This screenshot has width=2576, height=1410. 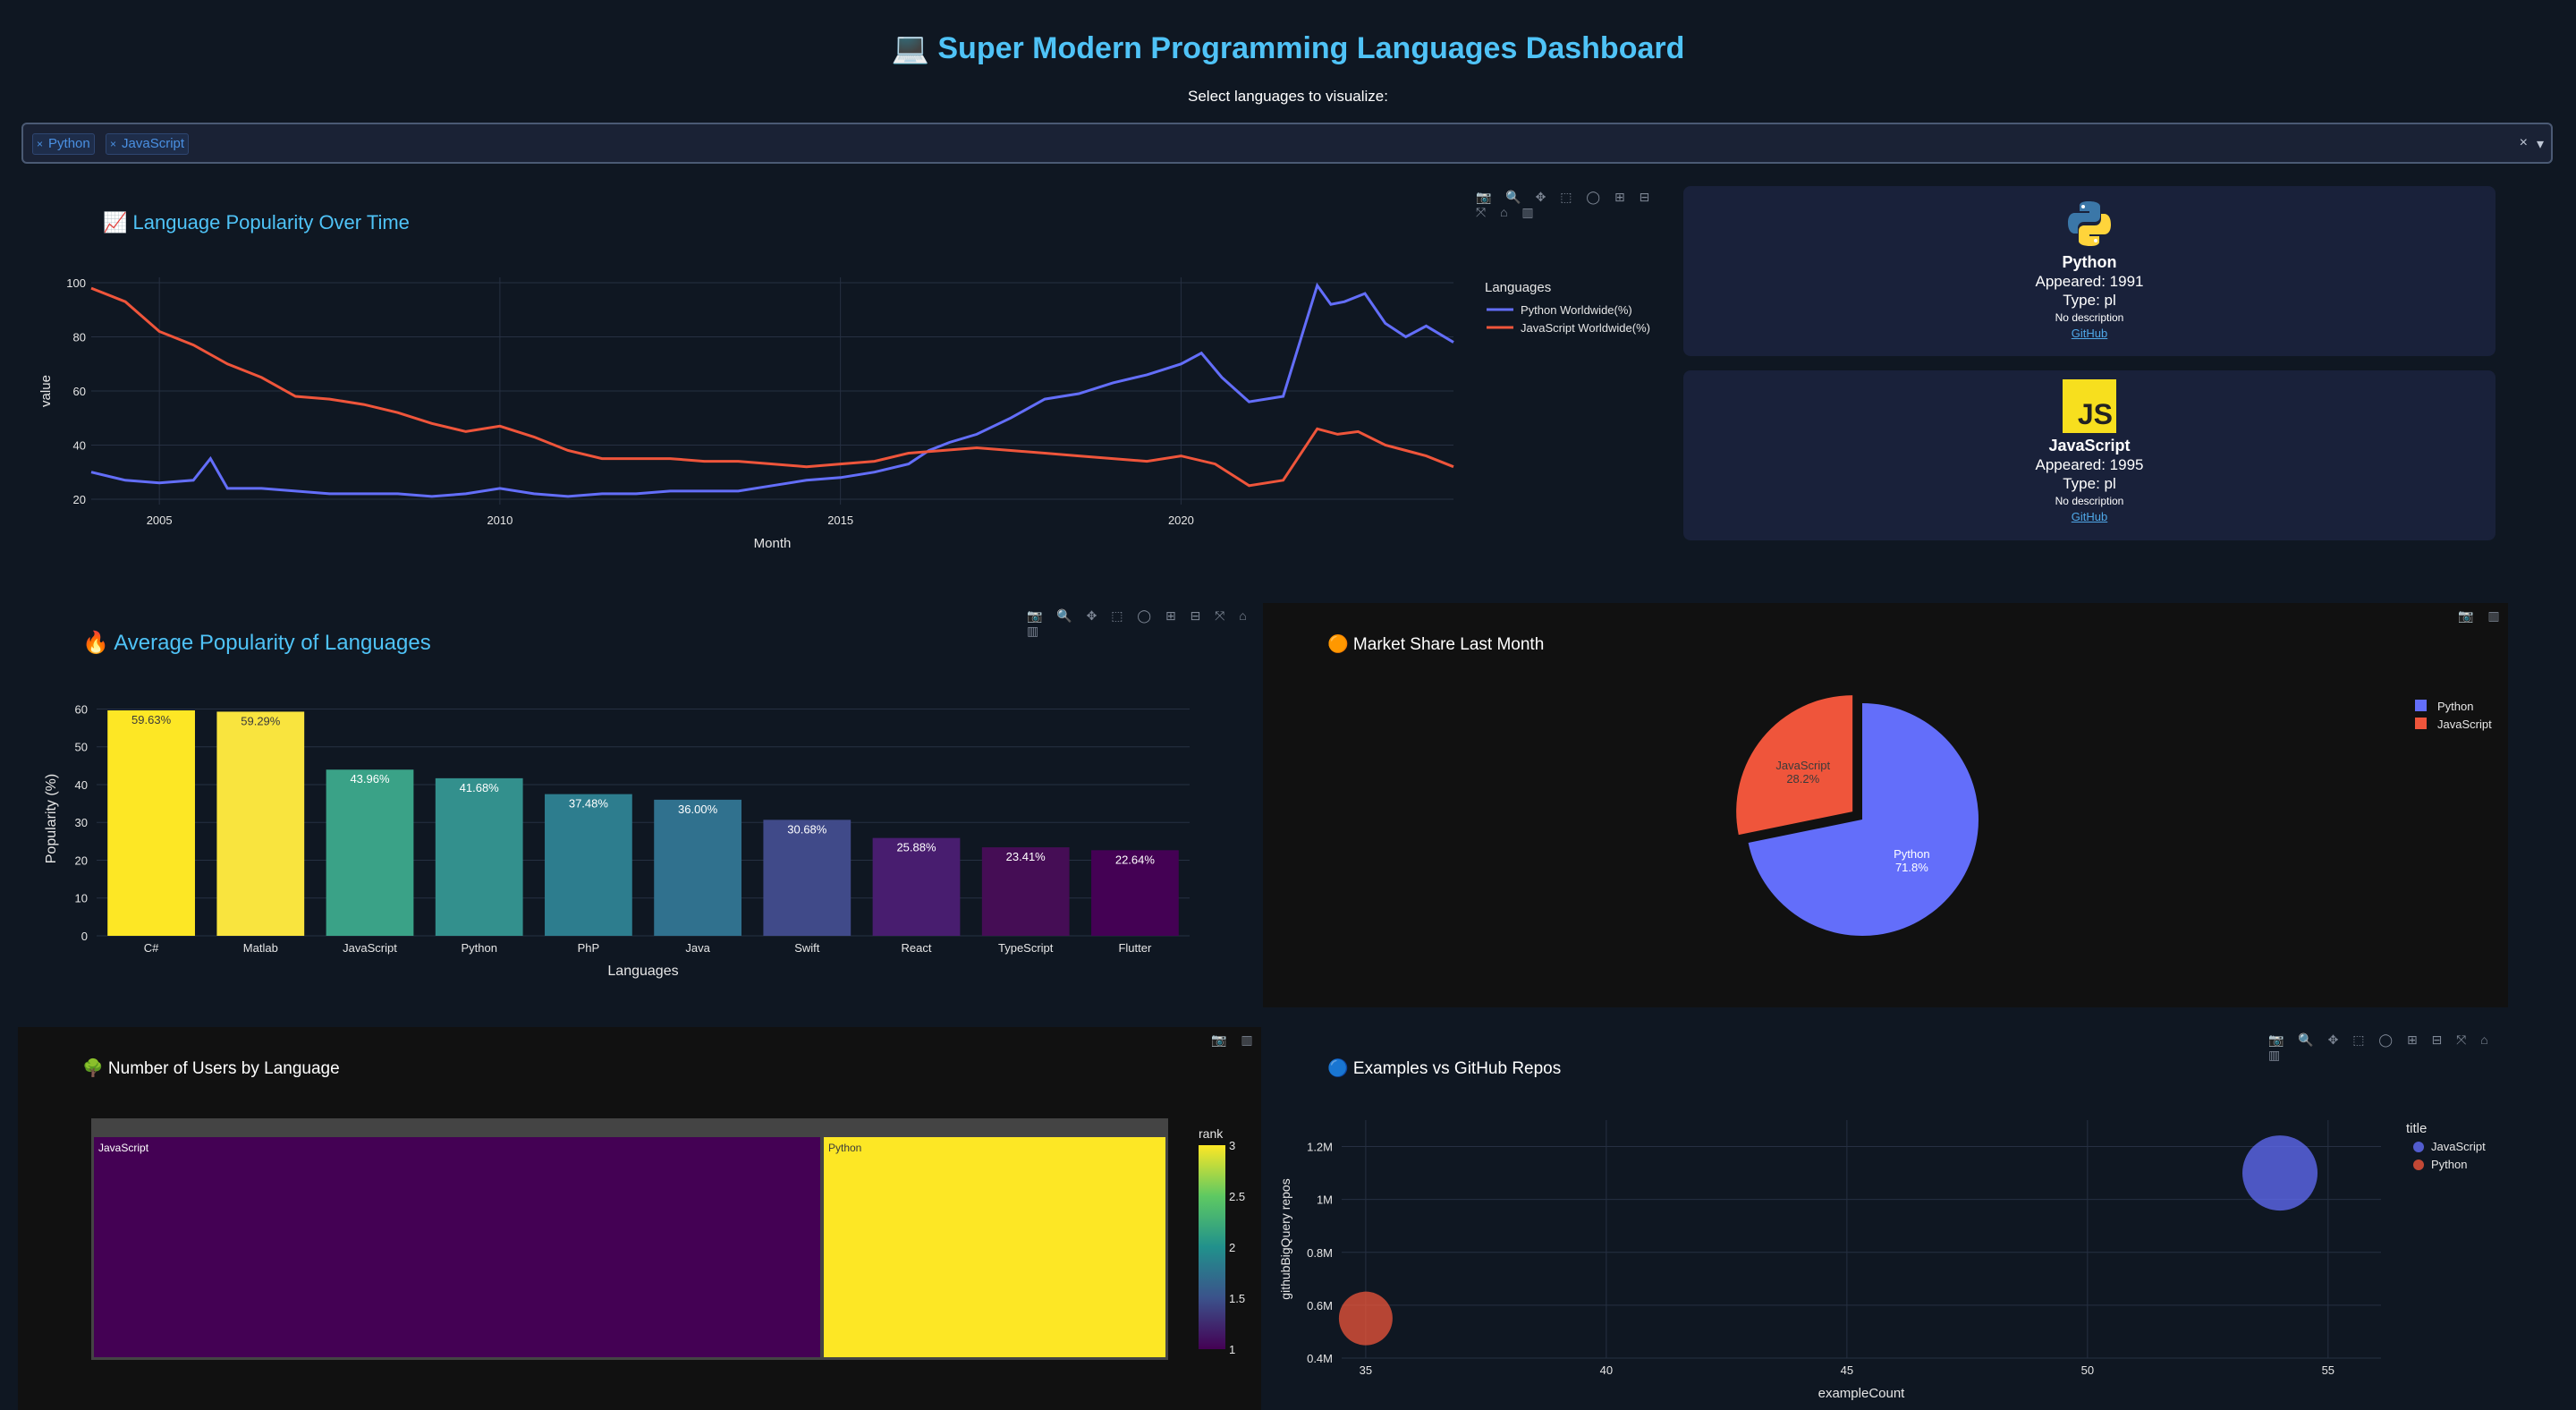 I want to click on clear-icon: ×, so click(x=2524, y=143).